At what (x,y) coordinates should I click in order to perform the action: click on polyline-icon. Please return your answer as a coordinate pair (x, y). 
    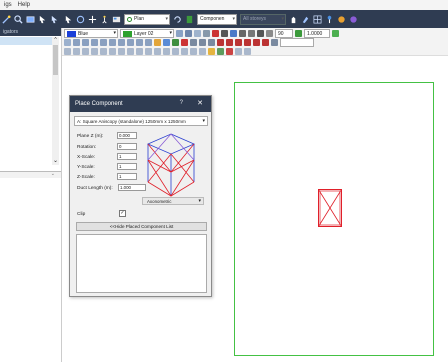
    Looking at the image, I should click on (251, 33).